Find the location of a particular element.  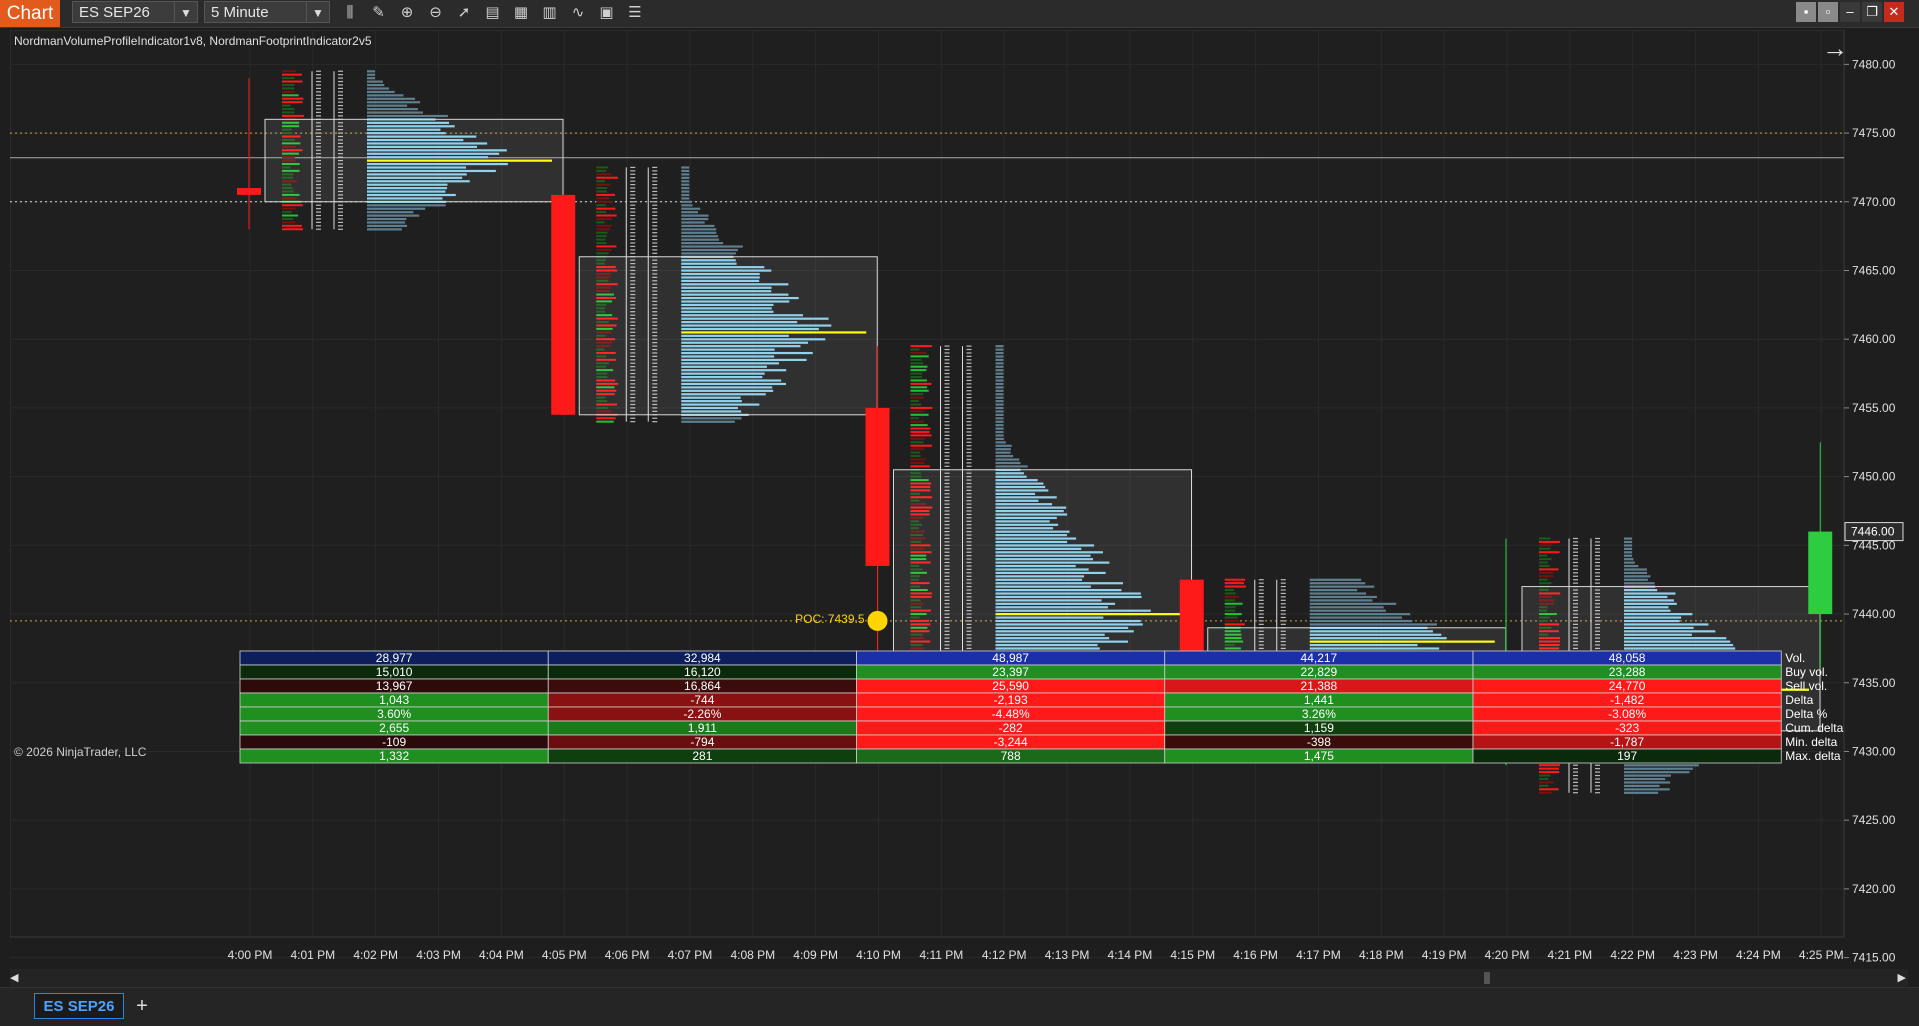

x-tick-label: 4:17 PM is located at coordinates (1318, 955).